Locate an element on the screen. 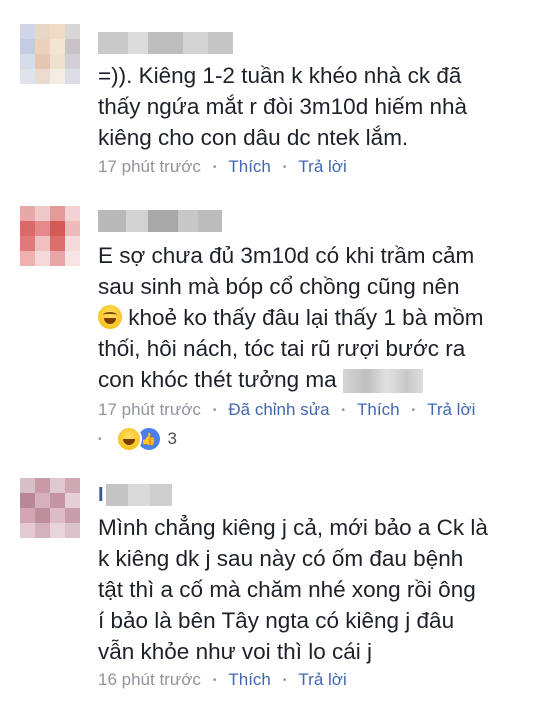 This screenshot has height=702, width=536. haha-reaction-icon is located at coordinates (128, 439).